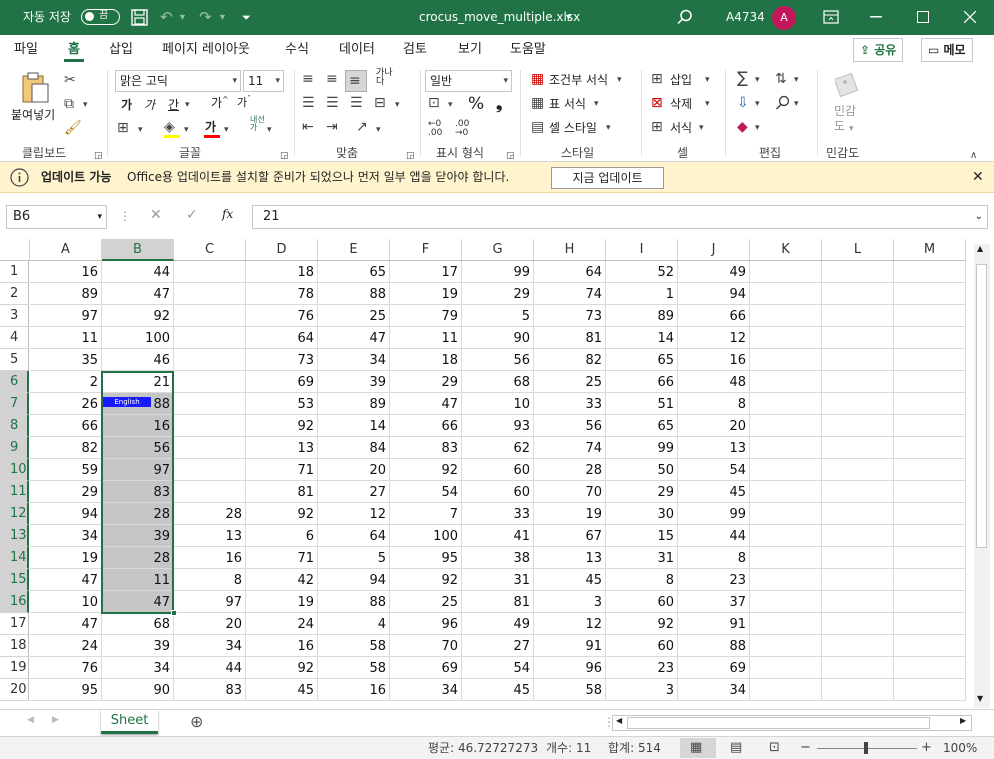 The image size is (994, 759). Describe the element at coordinates (166, 17) in the screenshot. I see `undo-icon: ↶` at that location.